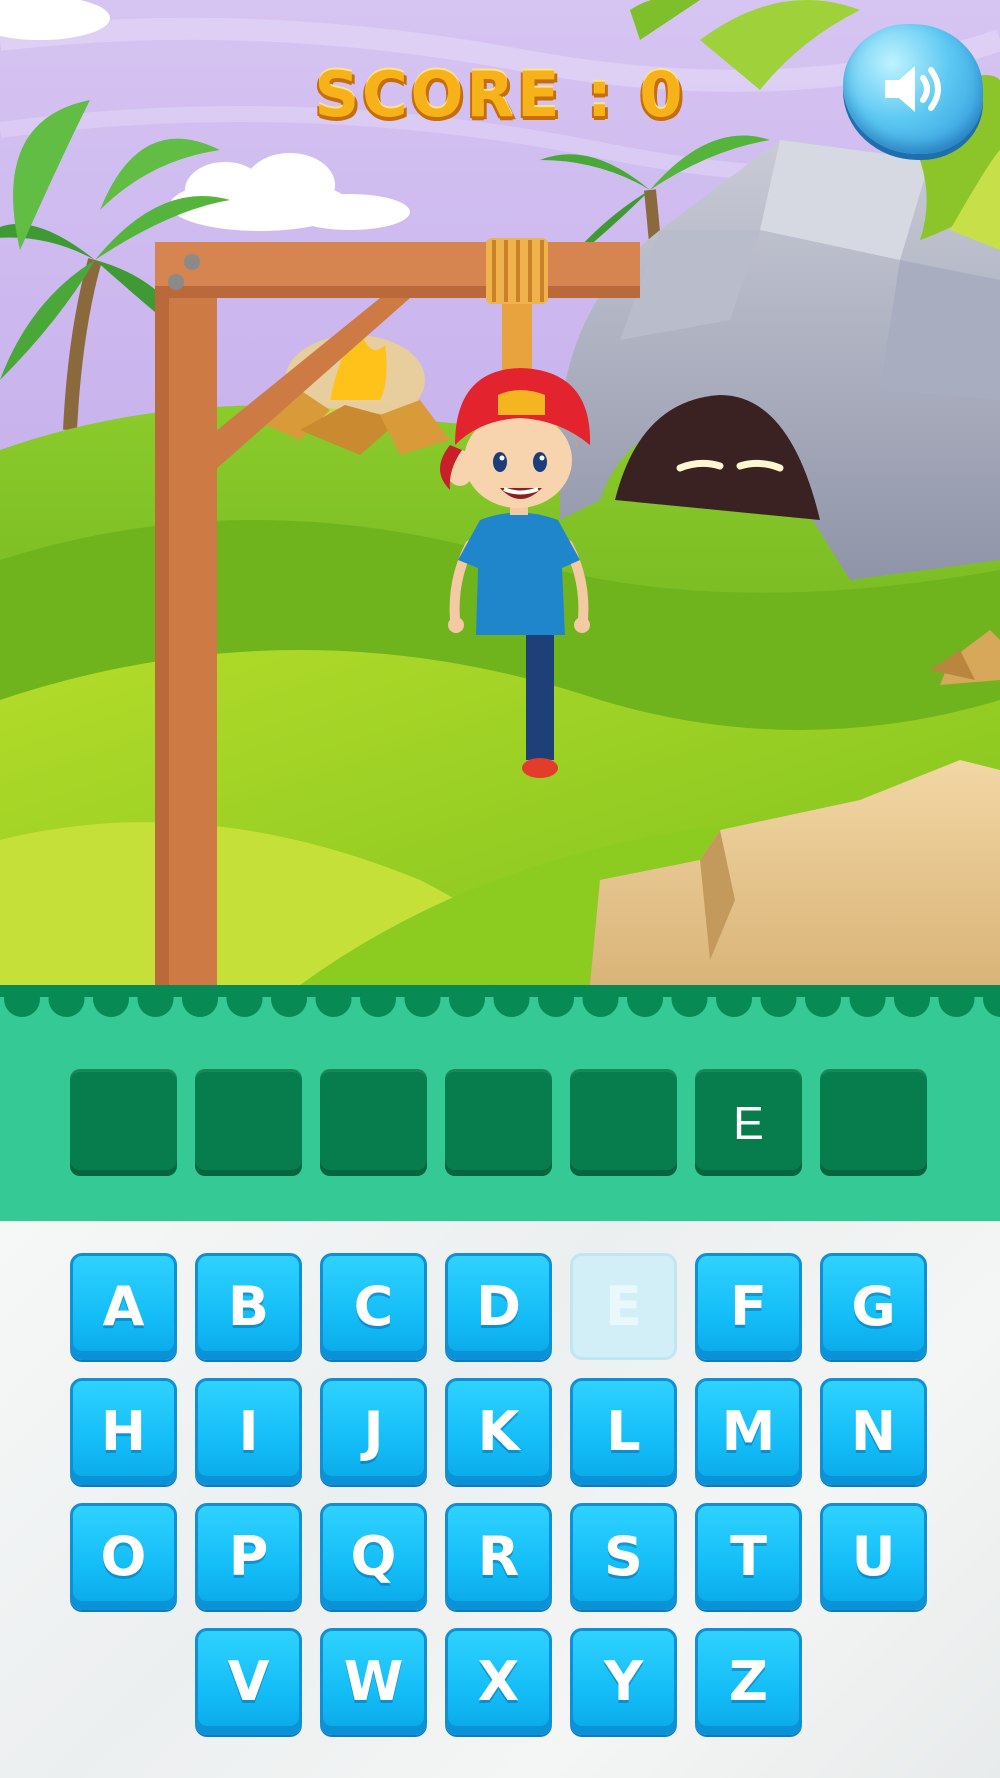 This screenshot has height=1778, width=1000. I want to click on key-Z: Z, so click(748, 1681).